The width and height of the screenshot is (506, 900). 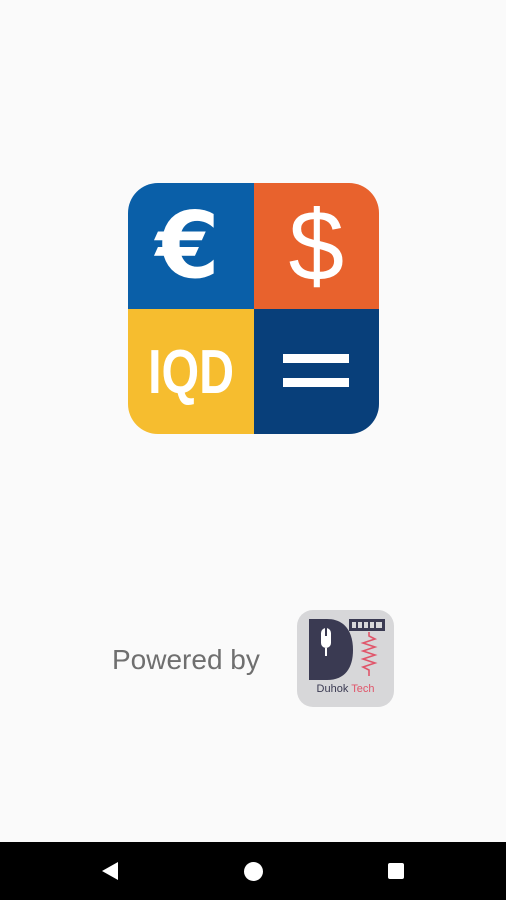 I want to click on iqd-tile: IQD, so click(x=191, y=371).